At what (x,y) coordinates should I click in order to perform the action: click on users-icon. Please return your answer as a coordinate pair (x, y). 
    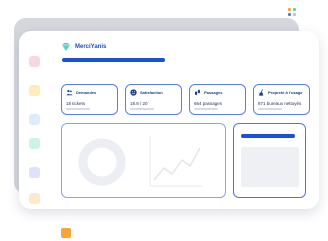
    Looking at the image, I should click on (69, 92).